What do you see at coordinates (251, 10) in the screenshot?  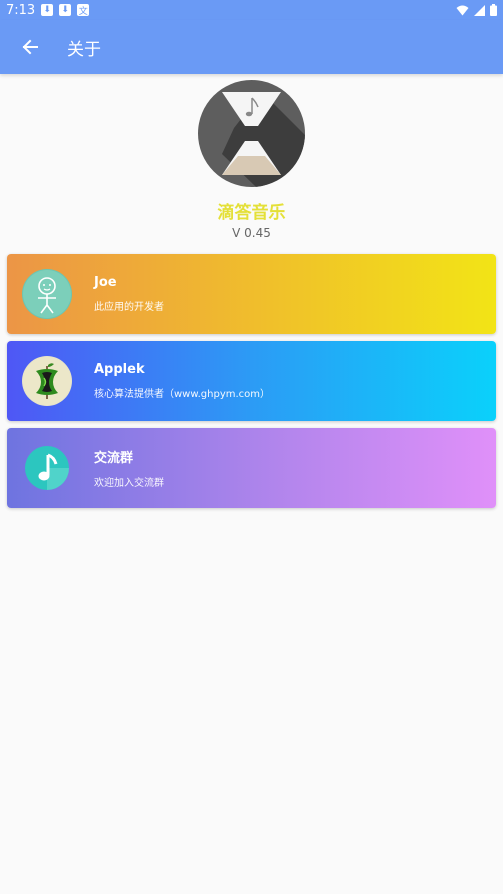 I see `status-bar: 7:13 ⬇ ⬇ 文` at bounding box center [251, 10].